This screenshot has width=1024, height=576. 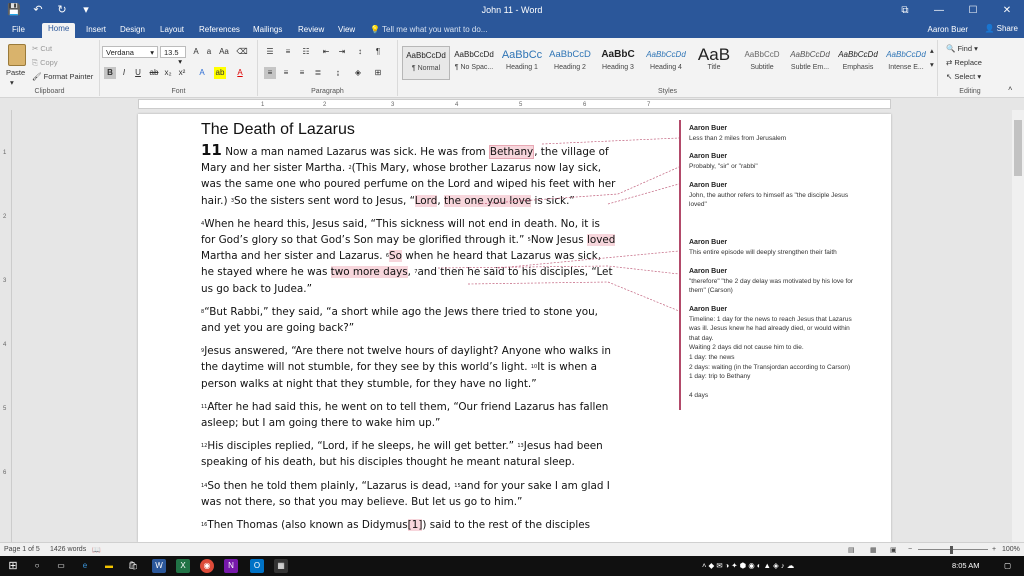 I want to click on ribbon-display-options-icon: ⧉, so click(x=905, y=11).